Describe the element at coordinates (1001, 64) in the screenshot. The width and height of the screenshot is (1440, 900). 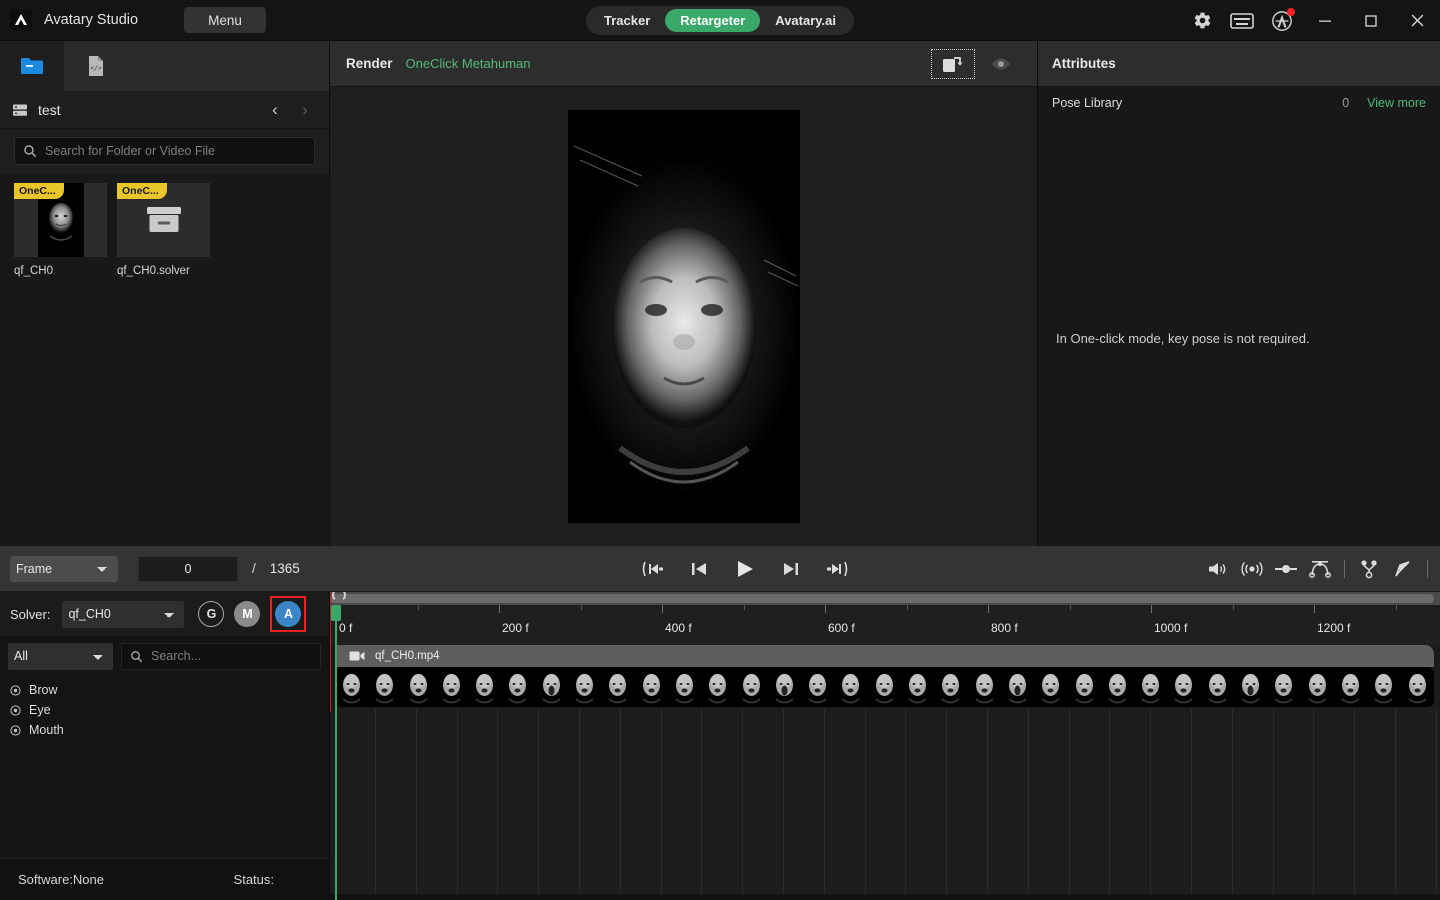
I see `eye-icon` at that location.